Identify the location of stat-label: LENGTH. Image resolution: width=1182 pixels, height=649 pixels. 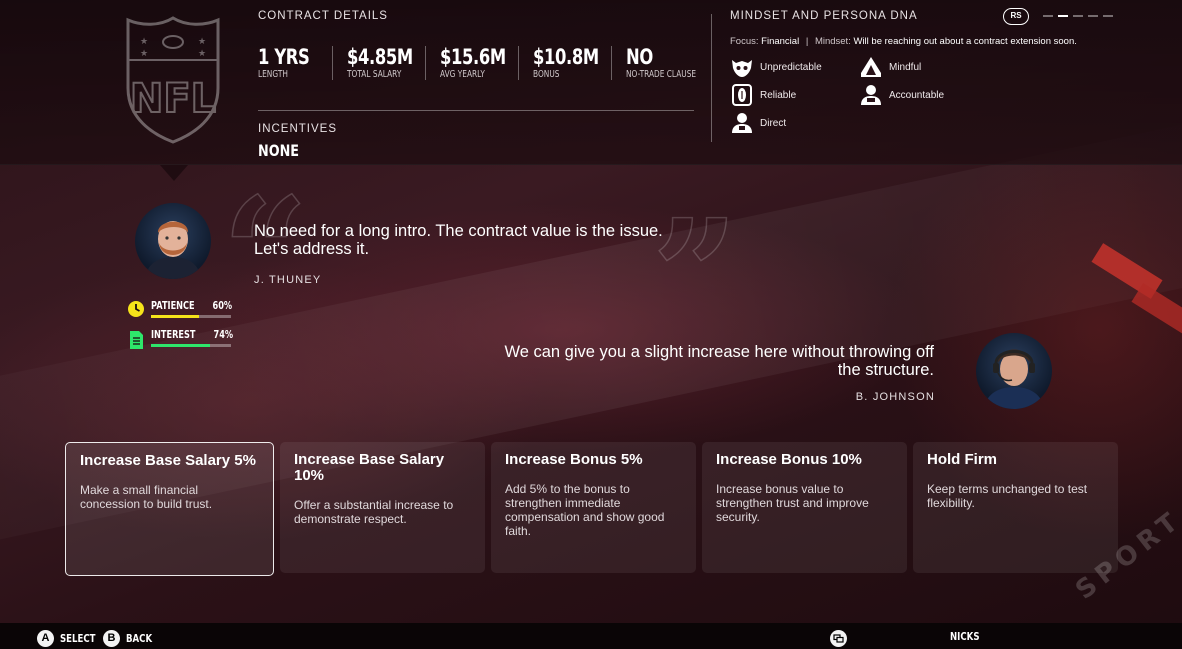
(273, 74).